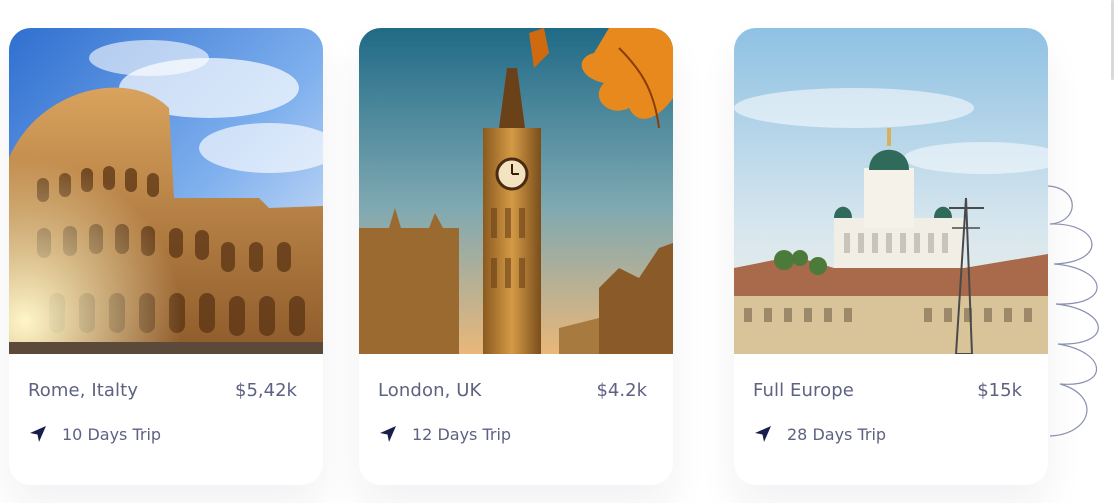 This screenshot has height=503, width=1115. Describe the element at coordinates (621, 390) in the screenshot. I see `destination-price: $4.2k` at that location.